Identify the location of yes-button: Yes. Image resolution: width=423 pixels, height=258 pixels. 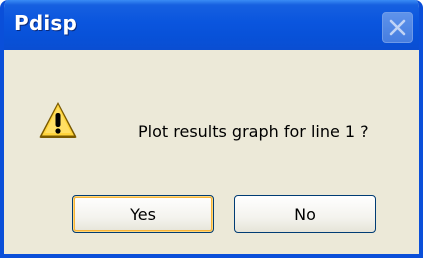
(143, 214).